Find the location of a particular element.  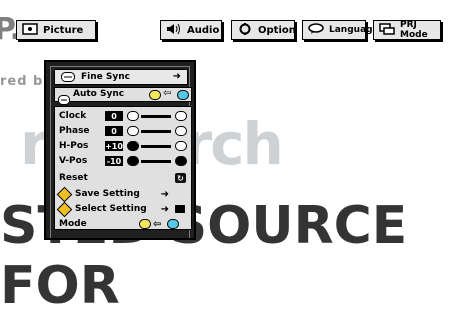

auto-sync-row: Auto Sync ⇦ is located at coordinates (123, 96).